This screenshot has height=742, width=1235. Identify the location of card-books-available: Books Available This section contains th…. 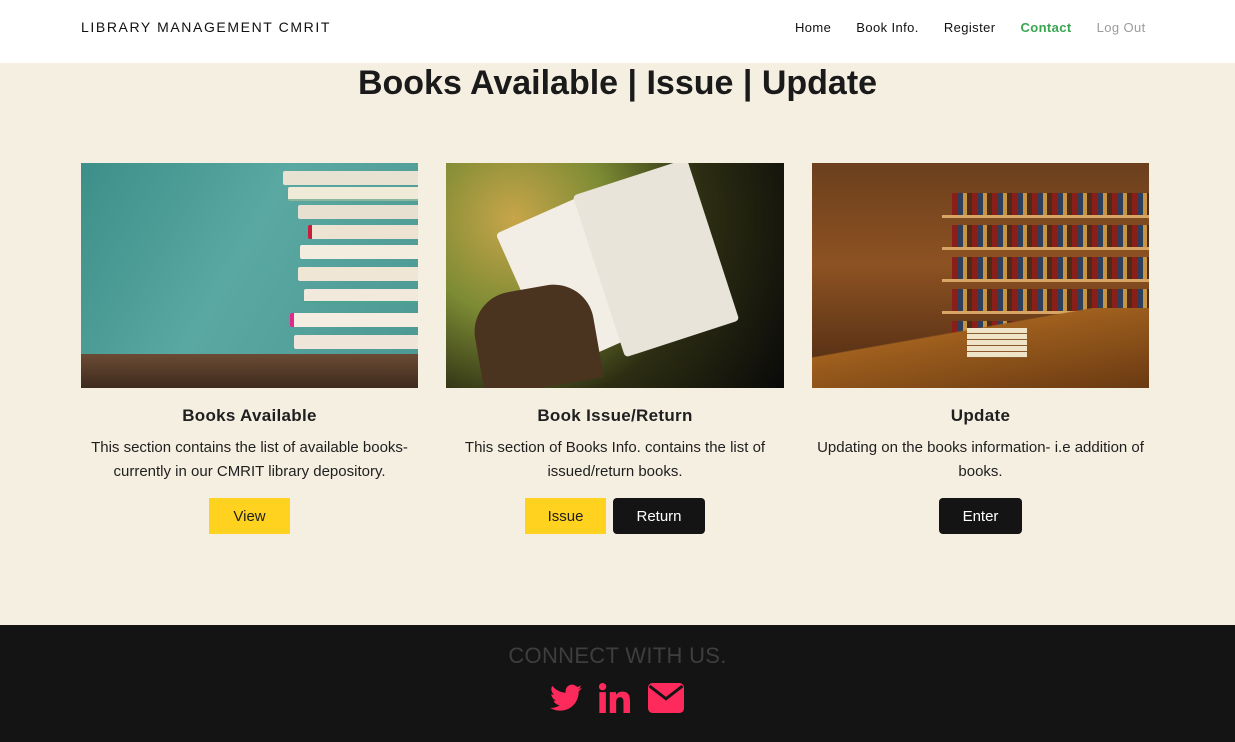
(249, 348).